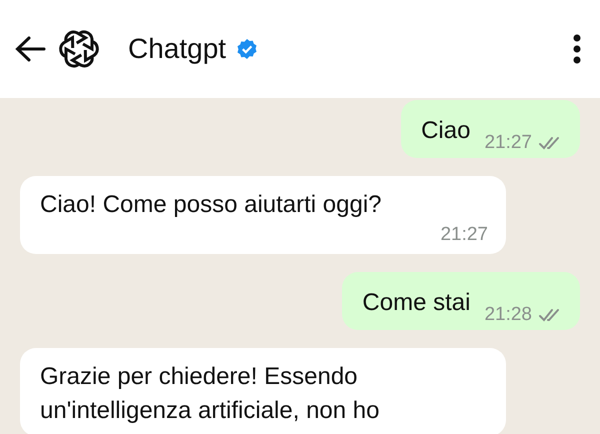 This screenshot has height=434, width=600. Describe the element at coordinates (79, 49) in the screenshot. I see `knot-logo-icon` at that location.